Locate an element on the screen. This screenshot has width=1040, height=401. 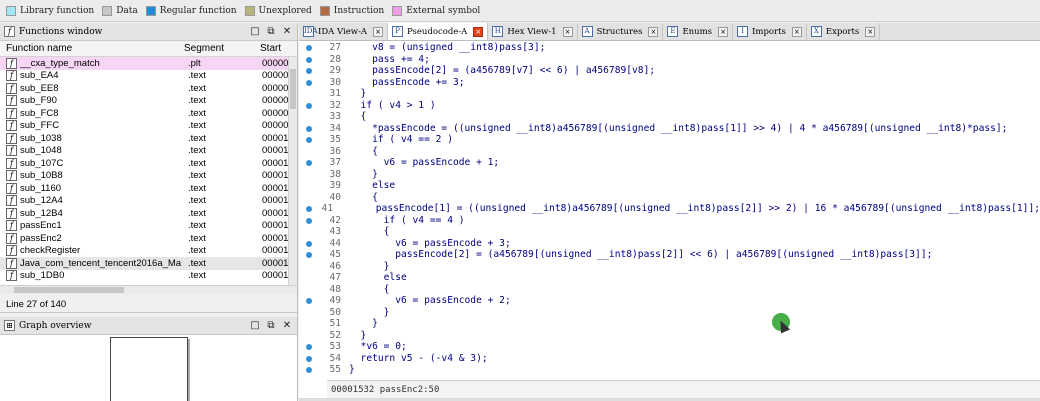
function-row: fcheckRegister .text 000016 is located at coordinates (144, 251).